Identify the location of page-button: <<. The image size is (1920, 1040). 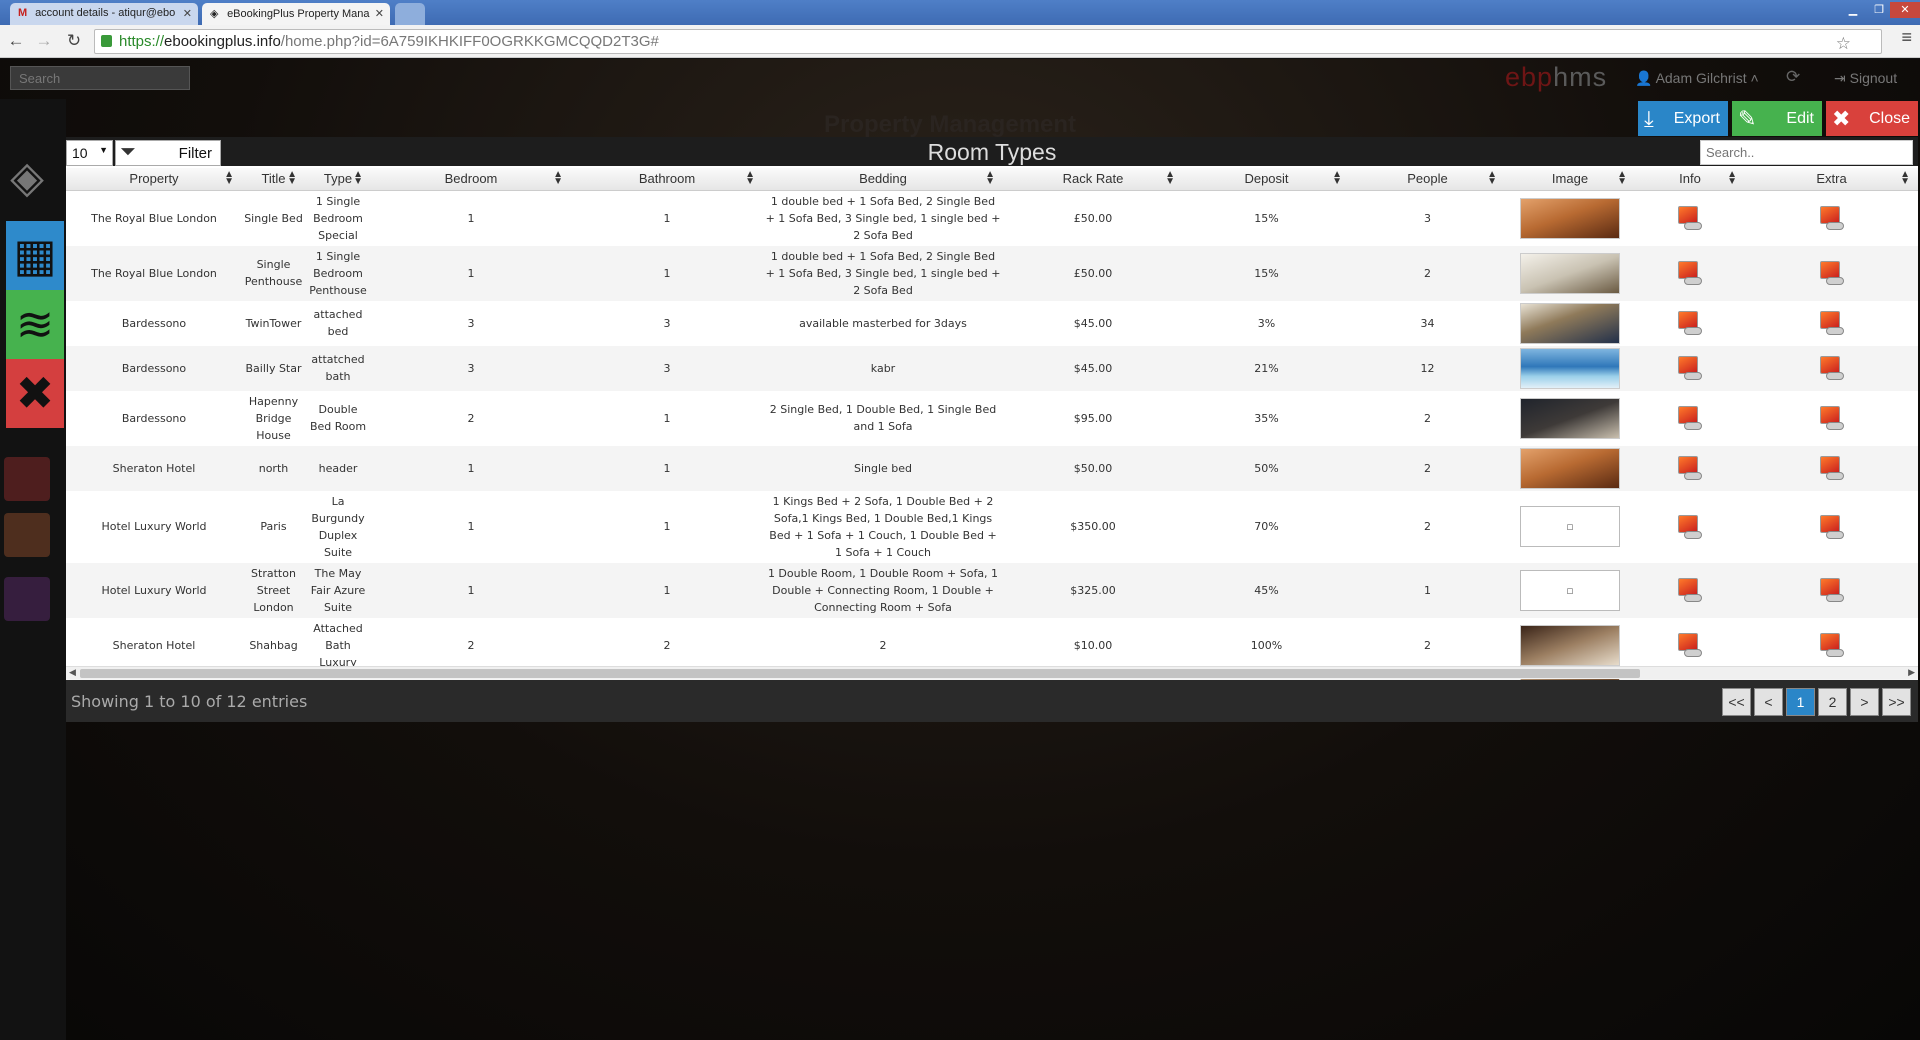
(1736, 702).